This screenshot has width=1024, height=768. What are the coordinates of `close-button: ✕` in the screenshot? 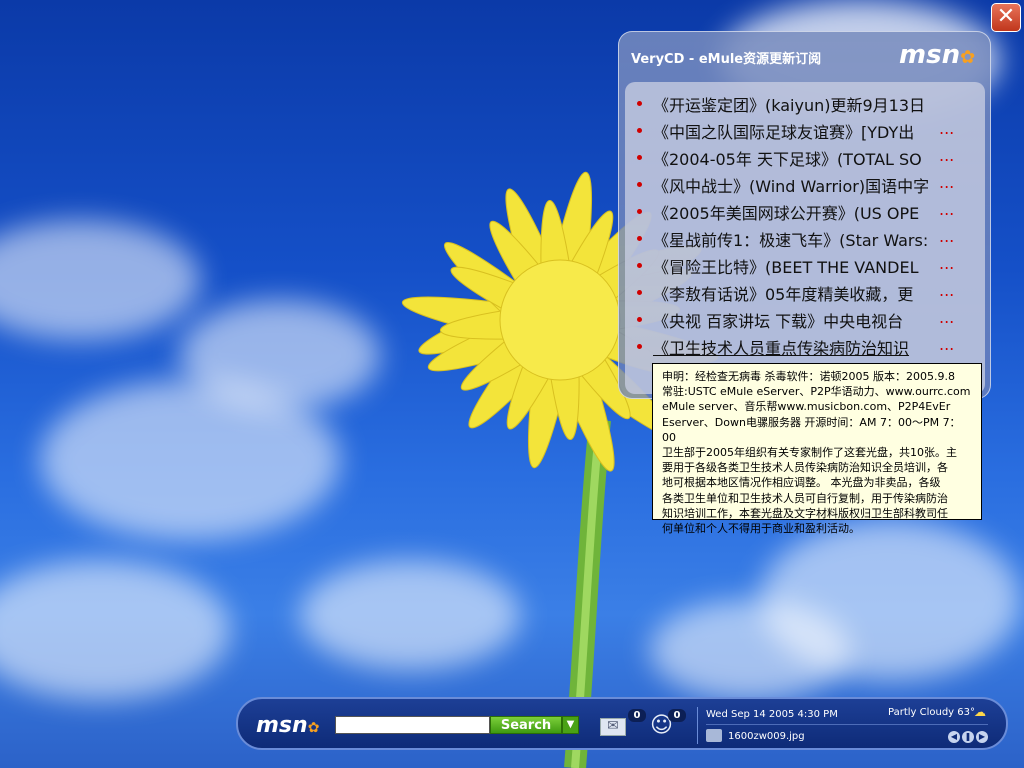 It's located at (1006, 17).